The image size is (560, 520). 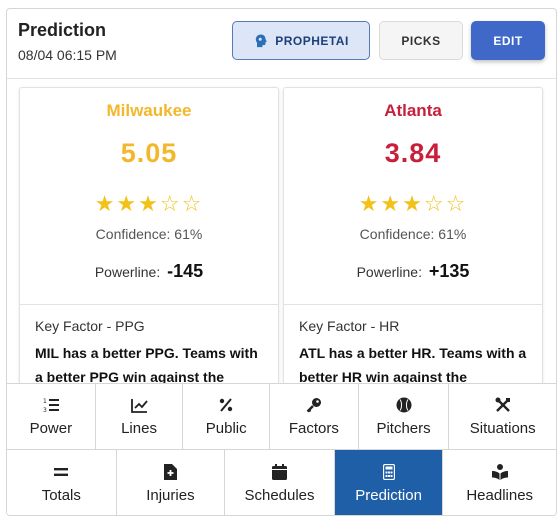 What do you see at coordinates (45, 401) in the screenshot?
I see `svg-text: 1` at bounding box center [45, 401].